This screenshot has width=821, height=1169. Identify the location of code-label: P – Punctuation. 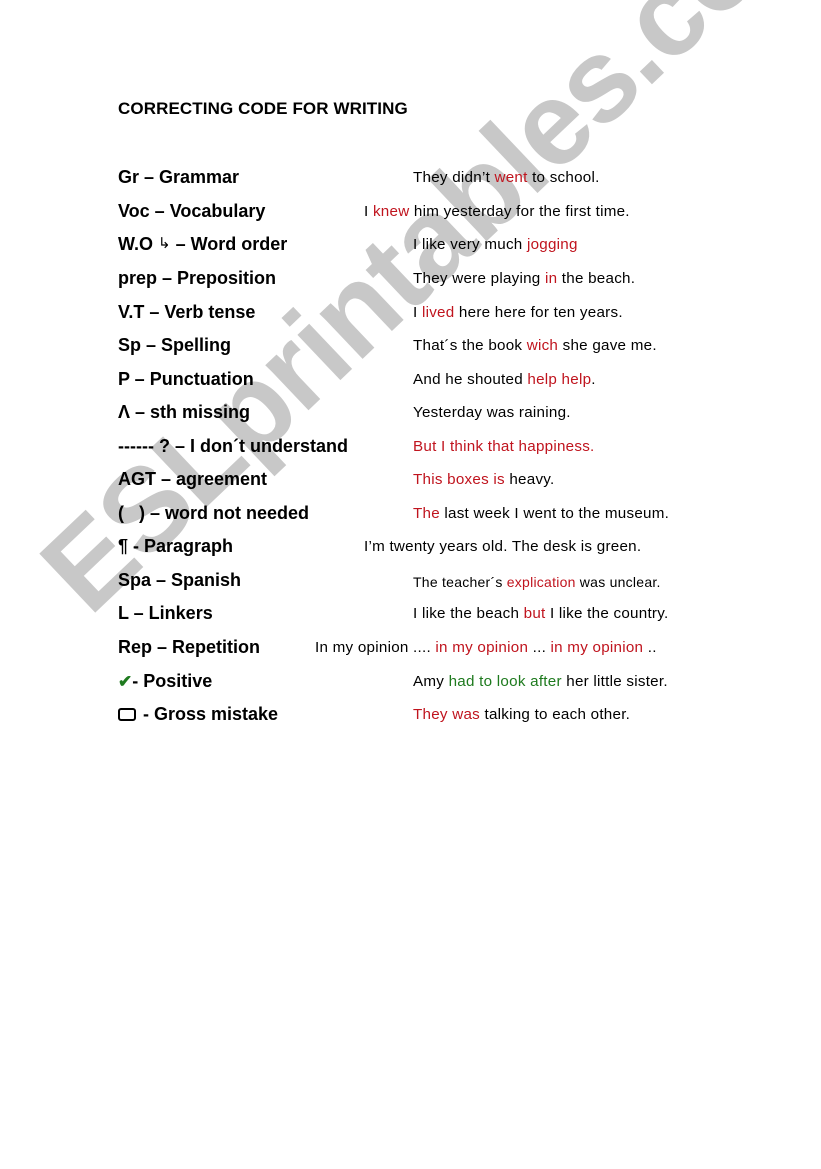
(186, 379).